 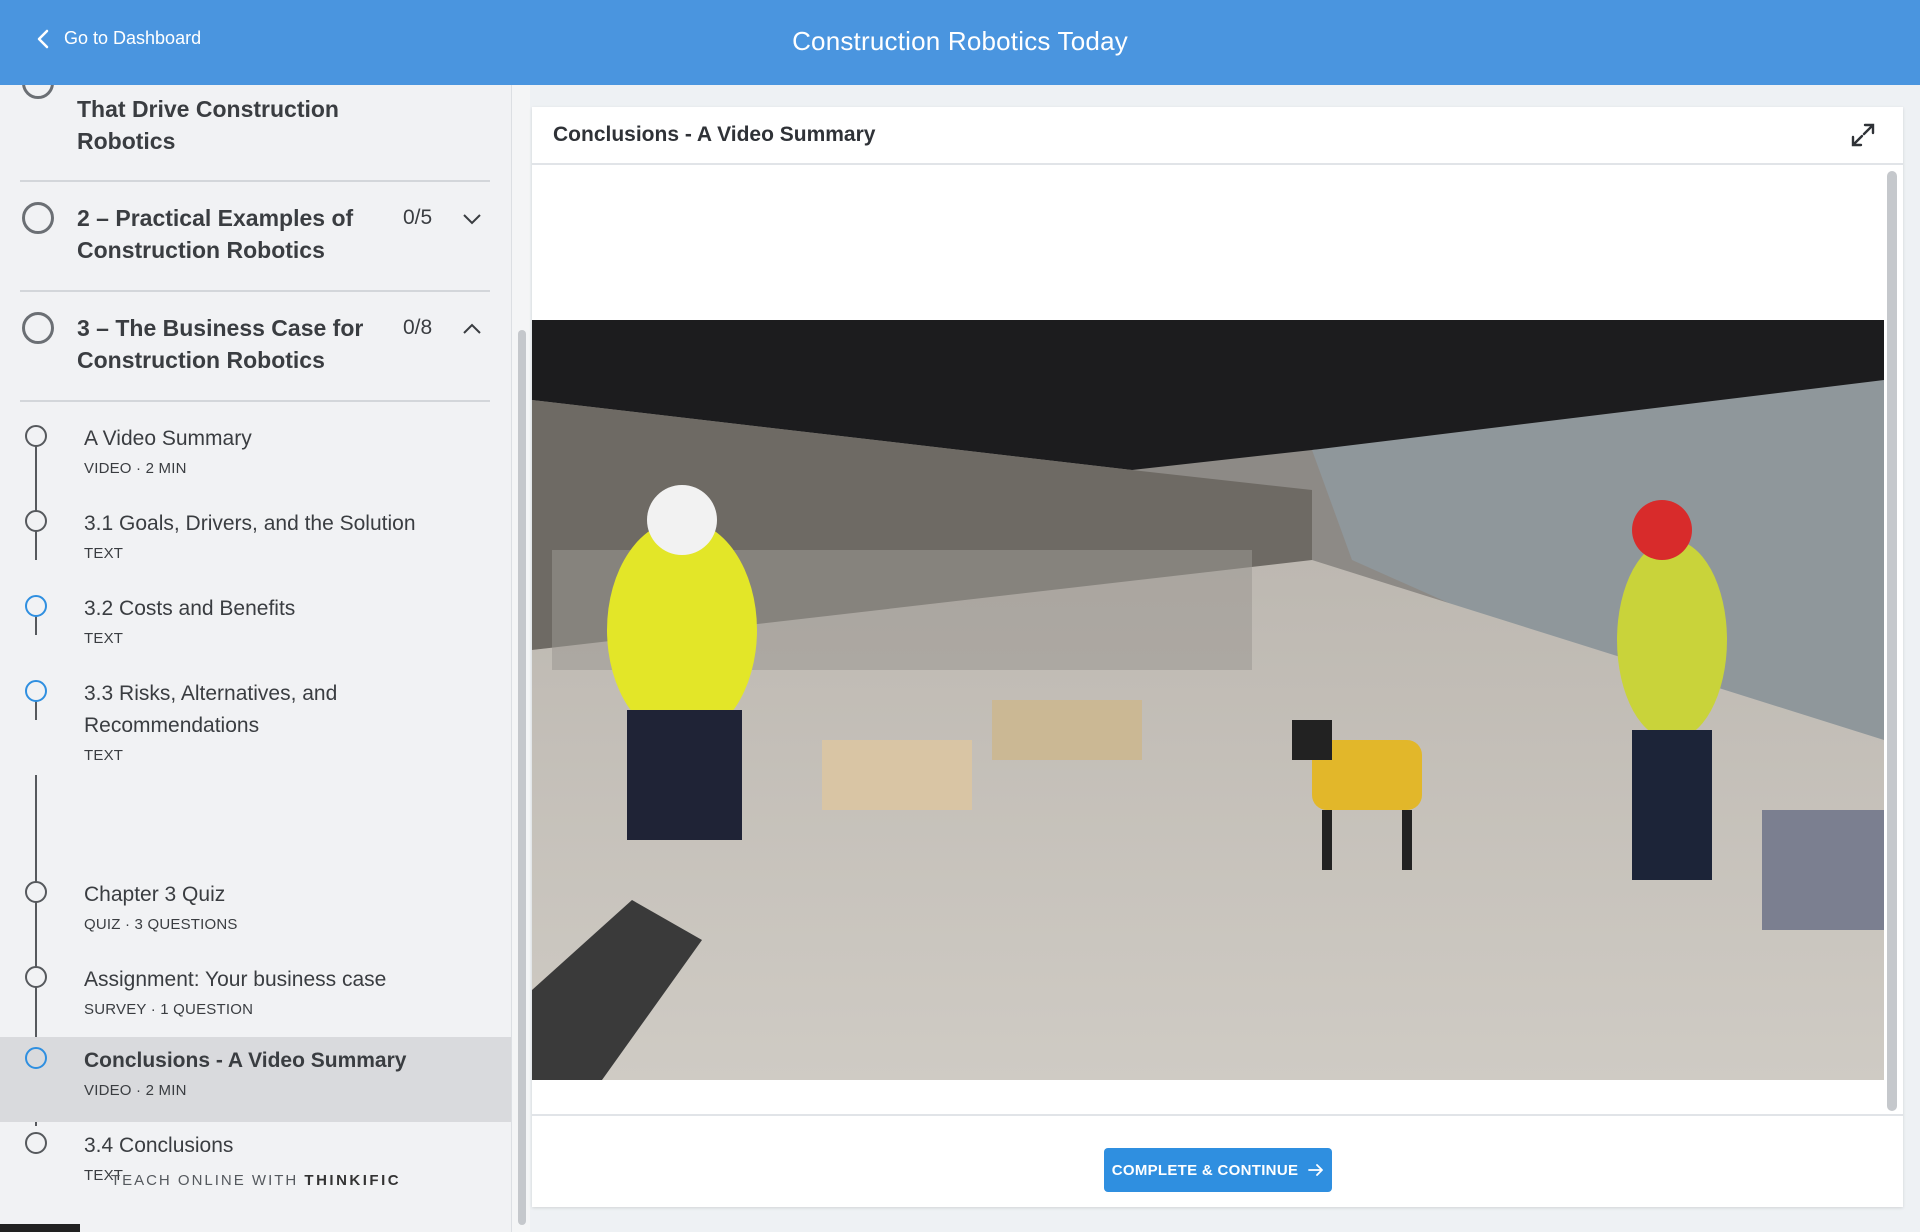 I want to click on lesson-footer-bar: COMPLETE & CONTINUE, so click(x=1217, y=1160).